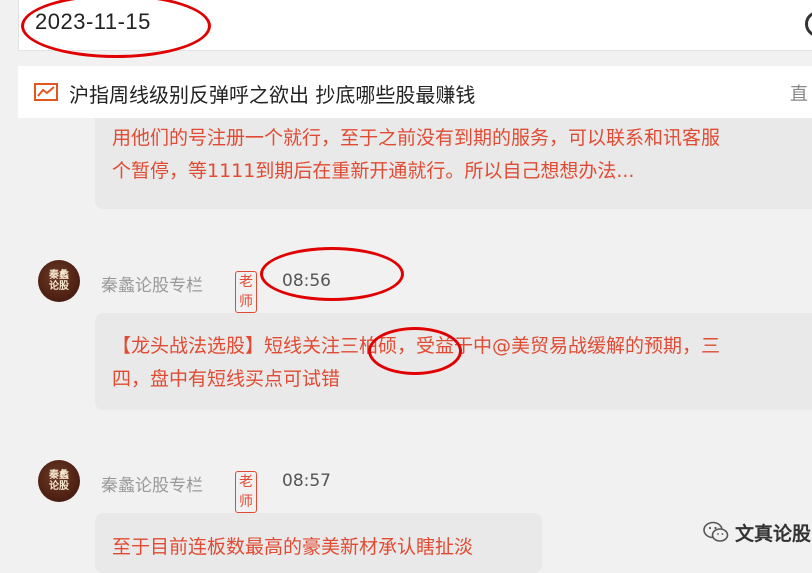 This screenshot has height=573, width=812. Describe the element at coordinates (799, 93) in the screenshot. I see `headline-action: 直` at that location.